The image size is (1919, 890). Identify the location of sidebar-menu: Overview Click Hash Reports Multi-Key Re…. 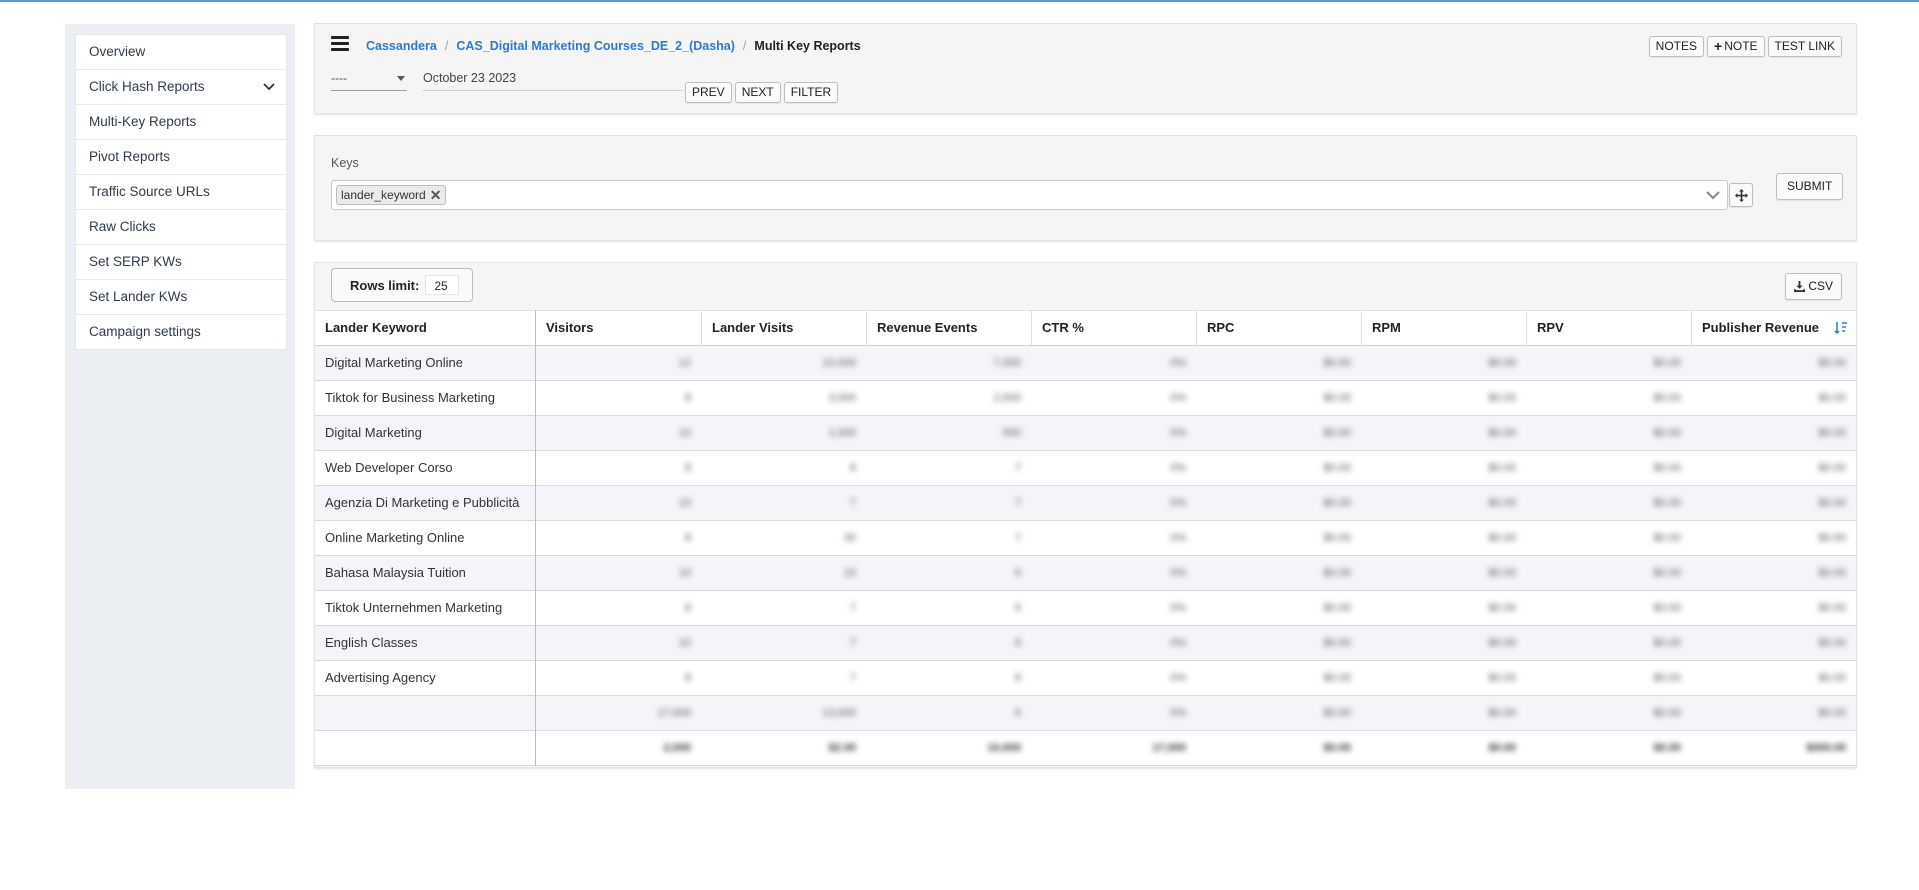
(181, 192).